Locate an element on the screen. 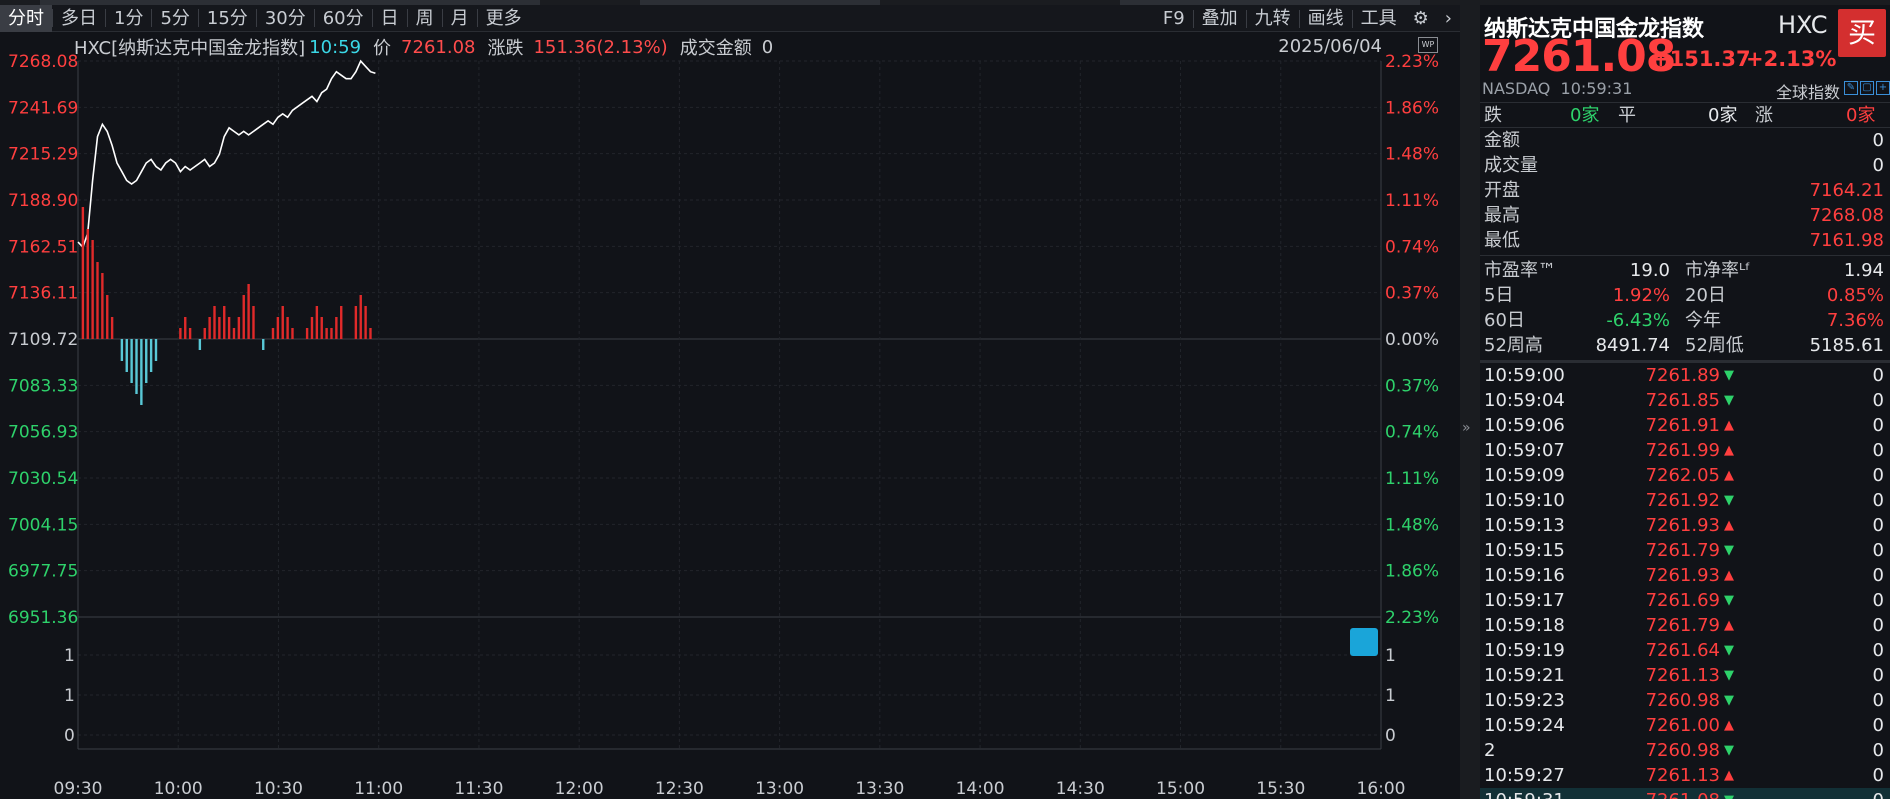  tick-row: 10:59:19 7261.64 ▼ 0 is located at coordinates (1685, 650).